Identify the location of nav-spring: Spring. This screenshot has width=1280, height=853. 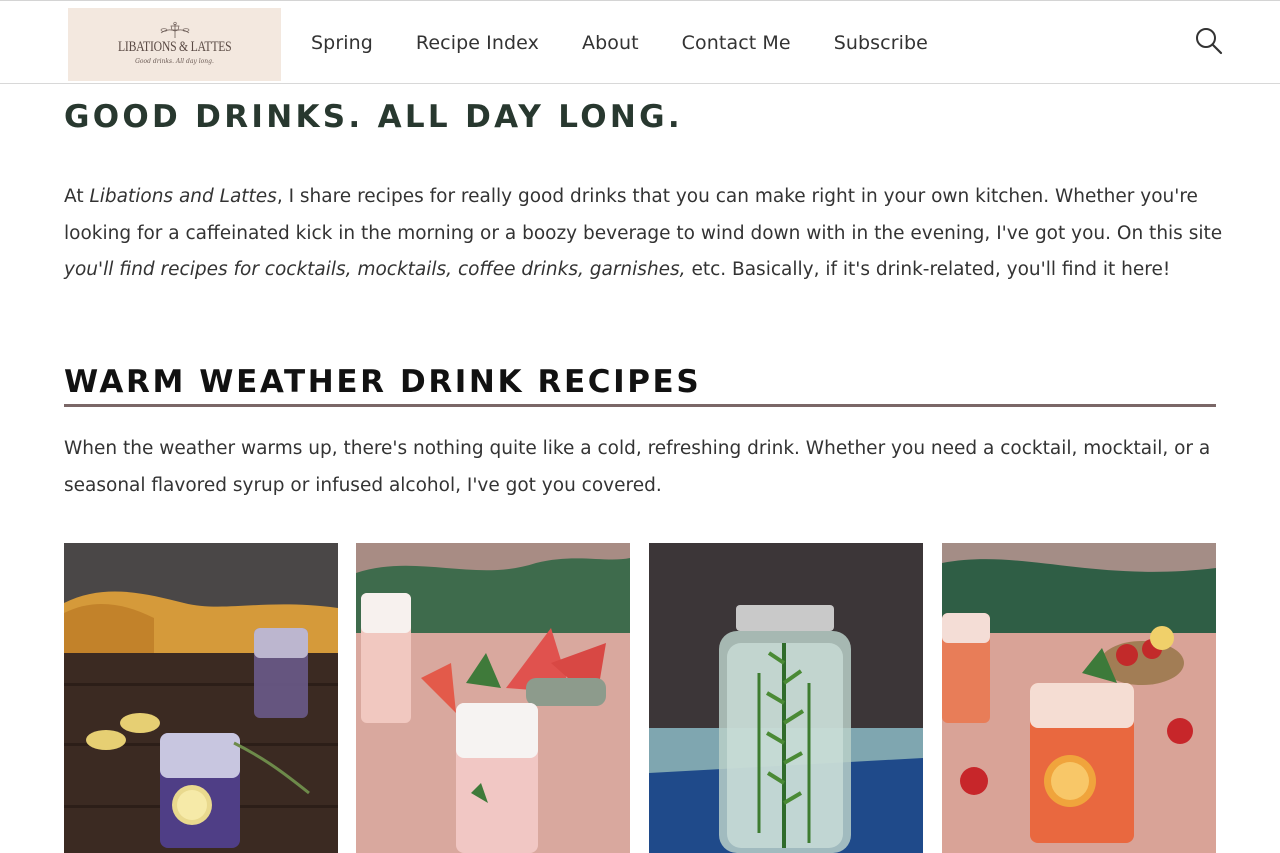
(342, 43).